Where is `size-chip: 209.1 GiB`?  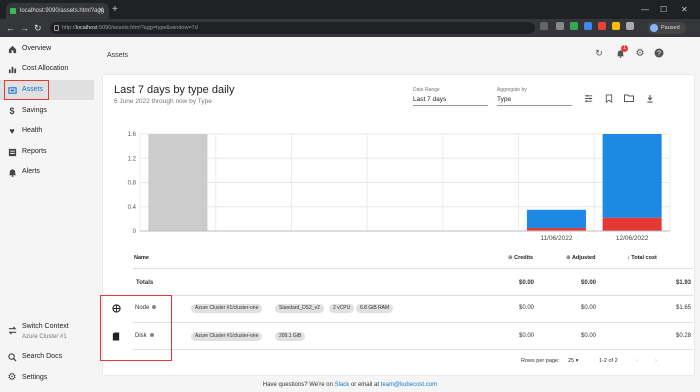
size-chip: 209.1 GiB is located at coordinates (290, 336).